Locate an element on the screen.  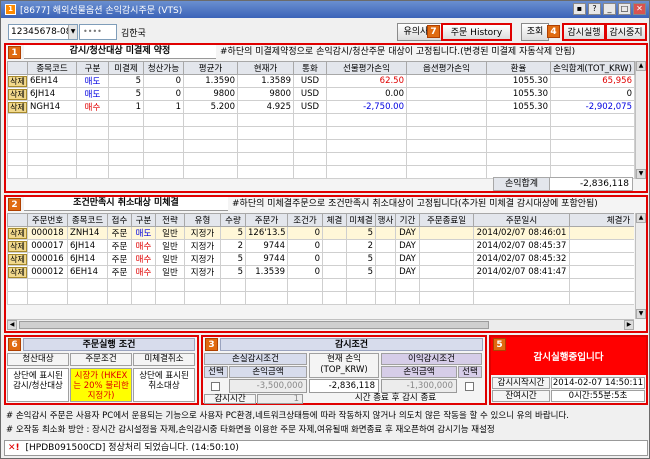
col-header: 청산가능 is located at coordinates (163, 68).